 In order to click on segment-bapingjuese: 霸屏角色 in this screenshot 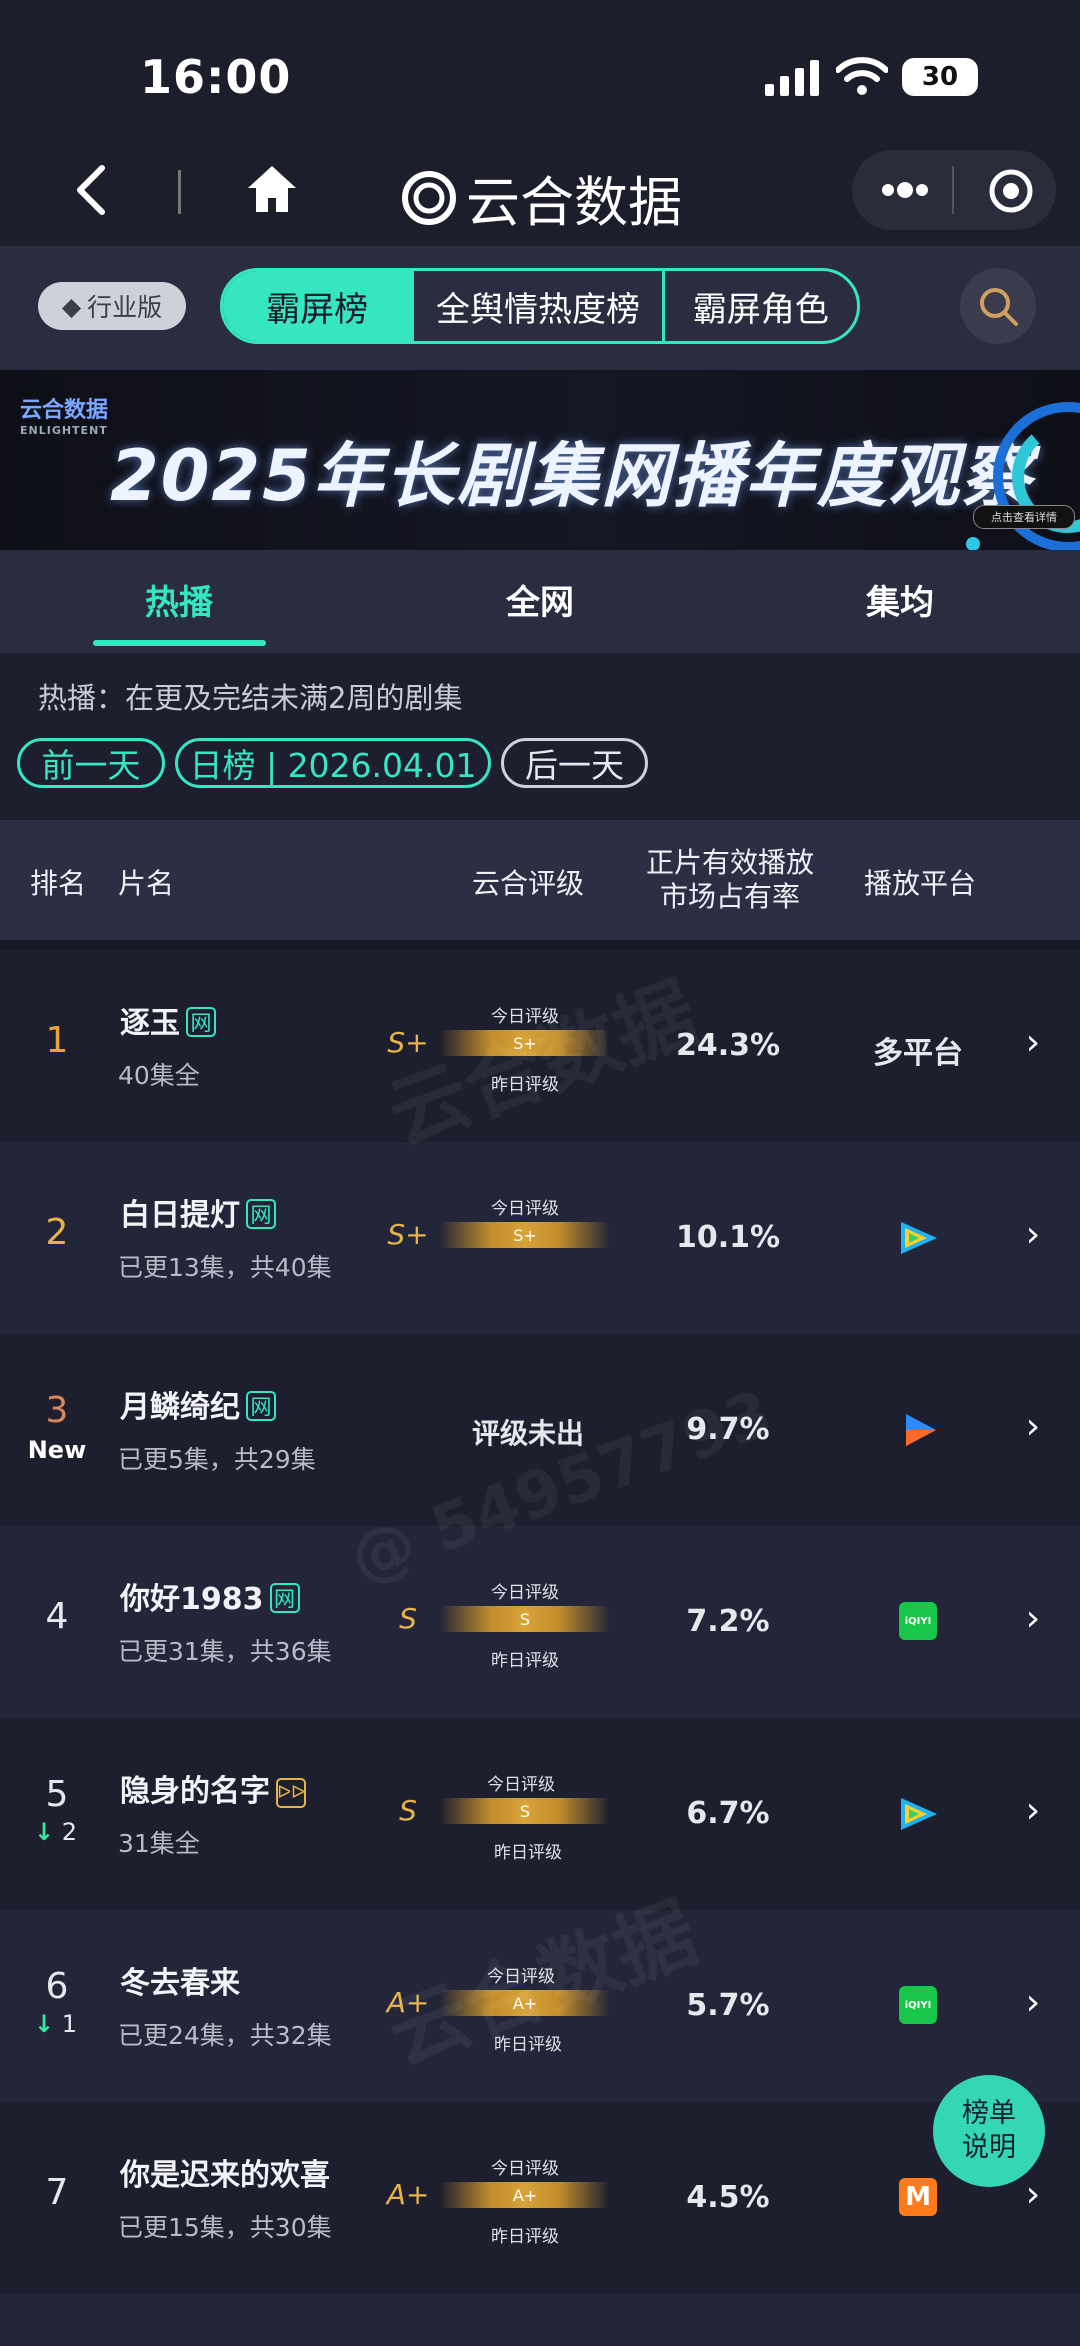, I will do `click(759, 306)`.